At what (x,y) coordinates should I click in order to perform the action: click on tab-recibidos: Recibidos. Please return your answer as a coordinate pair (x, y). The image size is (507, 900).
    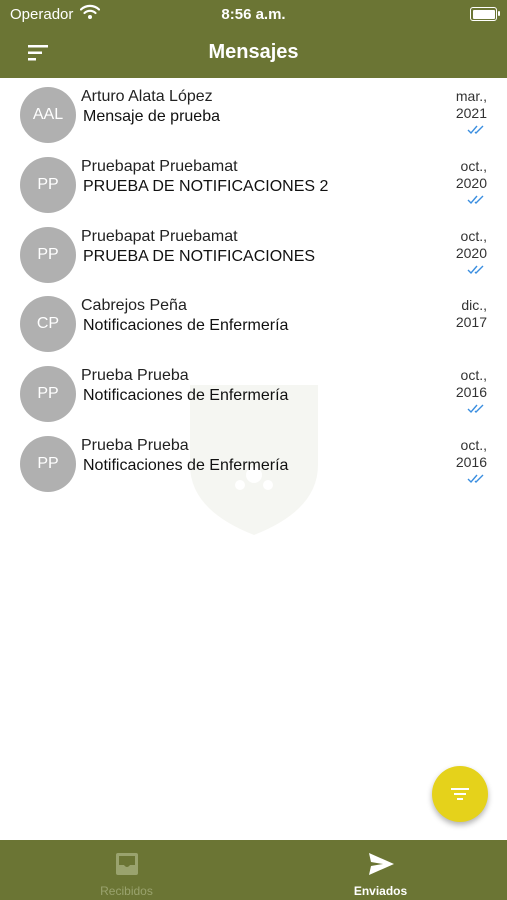
    Looking at the image, I should click on (126, 870).